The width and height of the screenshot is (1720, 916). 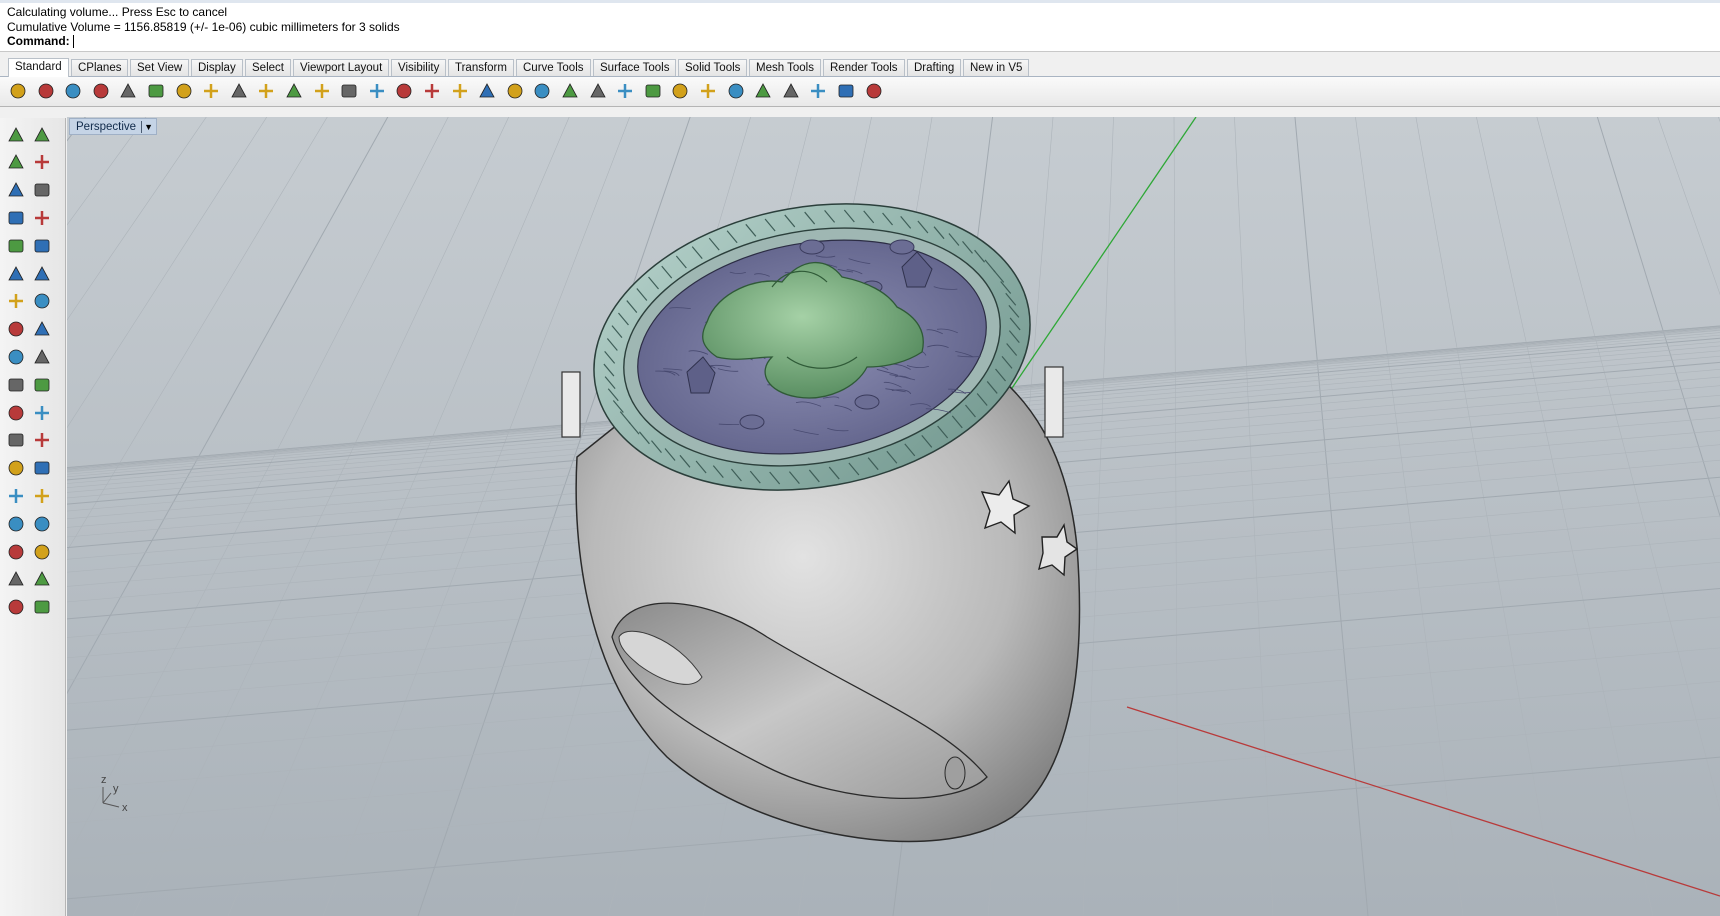 I want to click on trim-tool-button, so click(x=42, y=386).